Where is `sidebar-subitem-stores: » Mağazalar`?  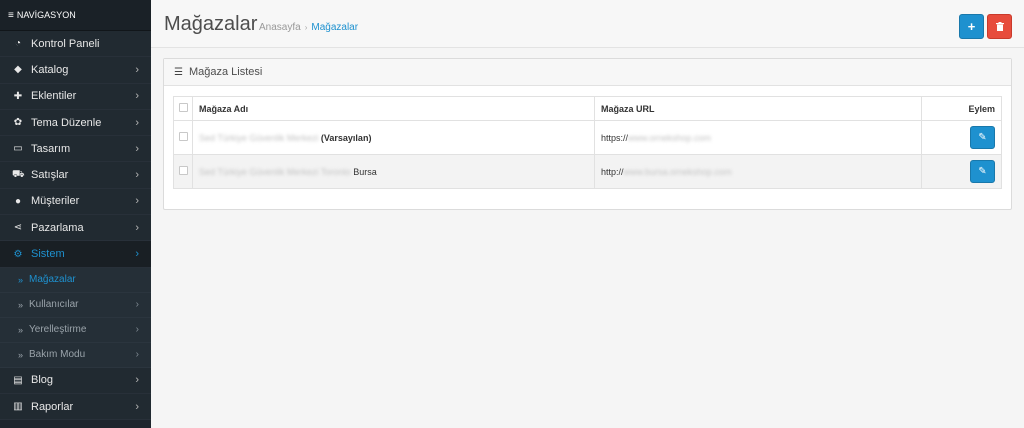
sidebar-subitem-stores: » Mağazalar is located at coordinates (75, 280).